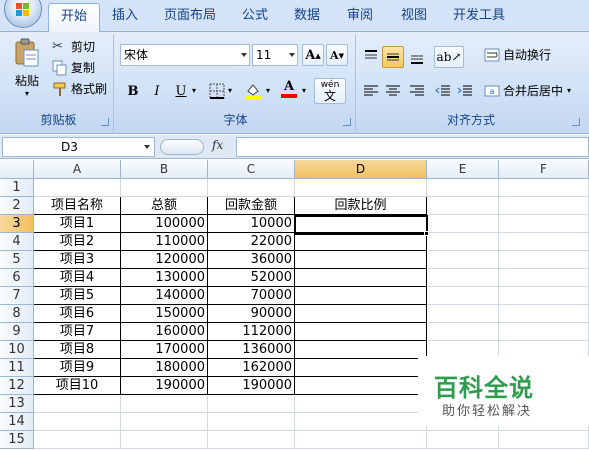  Describe the element at coordinates (576, 122) in the screenshot. I see `alignment-launcher-icon` at that location.